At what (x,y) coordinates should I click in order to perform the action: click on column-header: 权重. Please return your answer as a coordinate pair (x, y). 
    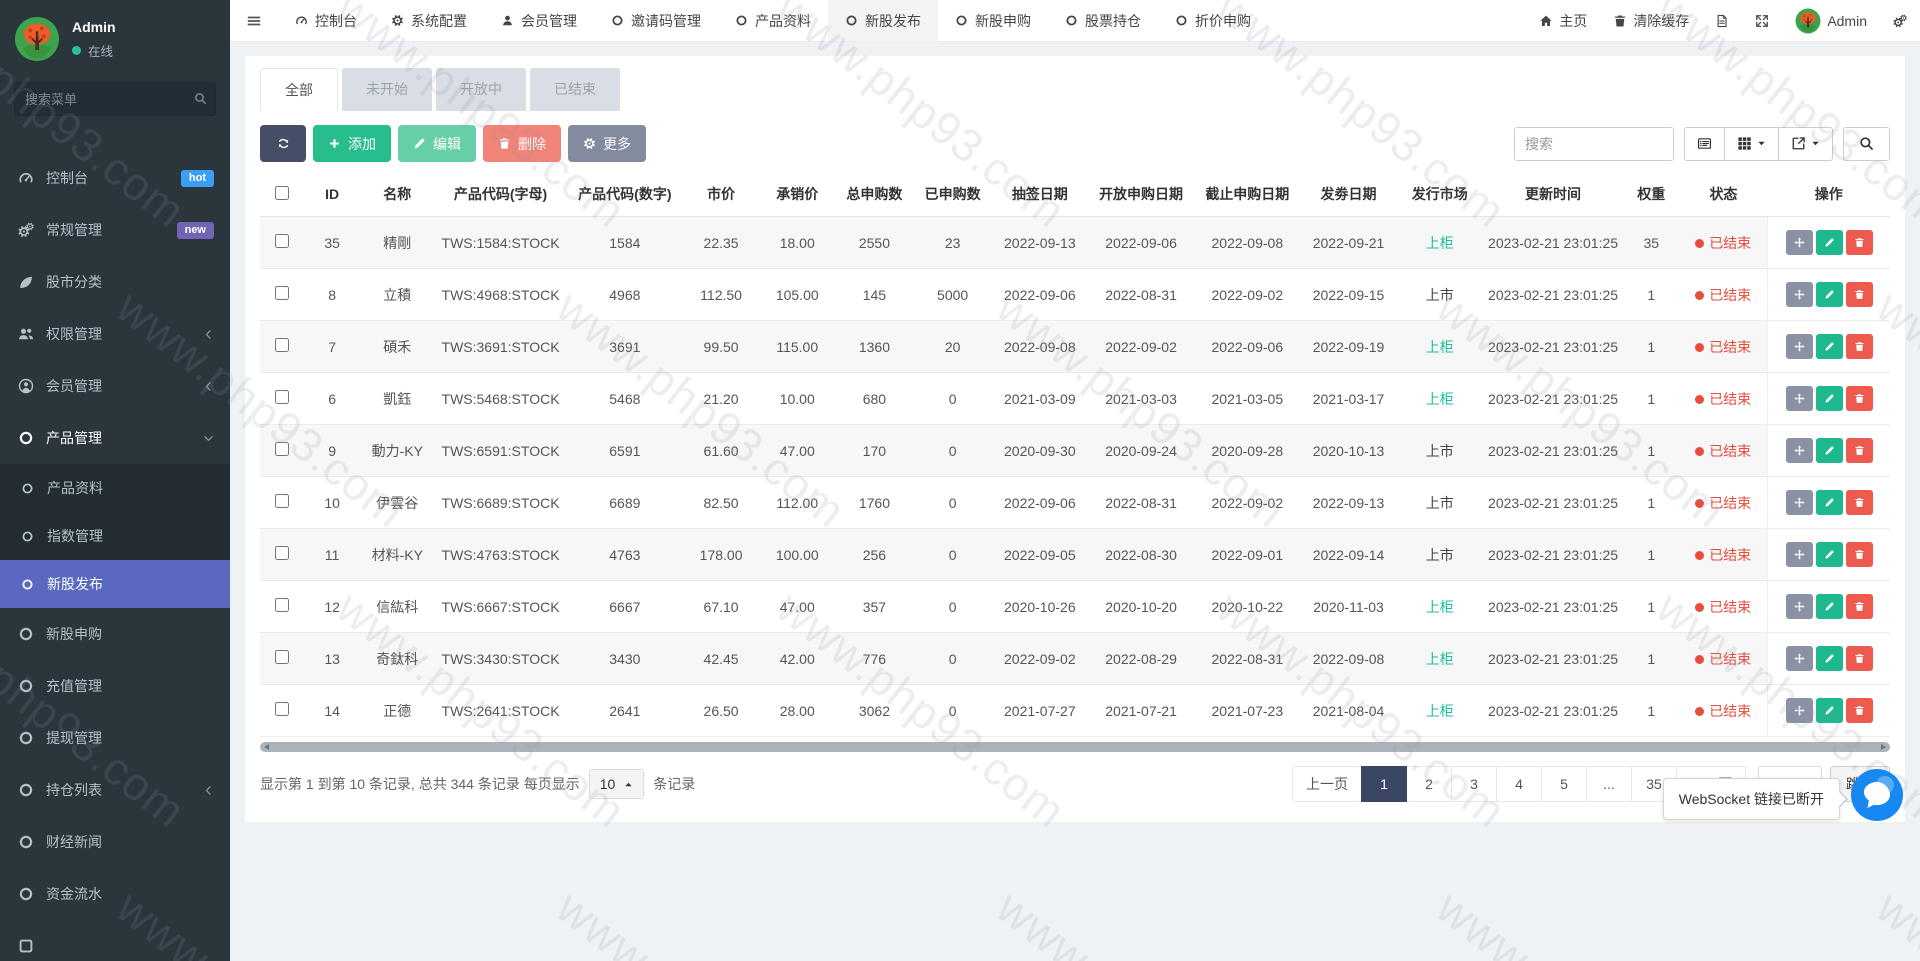
    Looking at the image, I should click on (1651, 194).